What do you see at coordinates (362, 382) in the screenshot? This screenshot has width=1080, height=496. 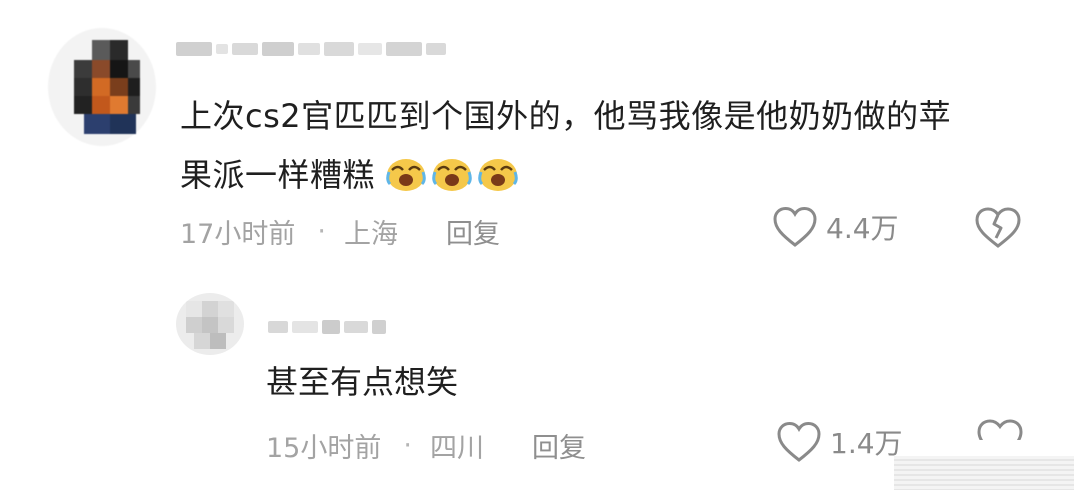 I see `reply-body: 甚至有点想笑` at bounding box center [362, 382].